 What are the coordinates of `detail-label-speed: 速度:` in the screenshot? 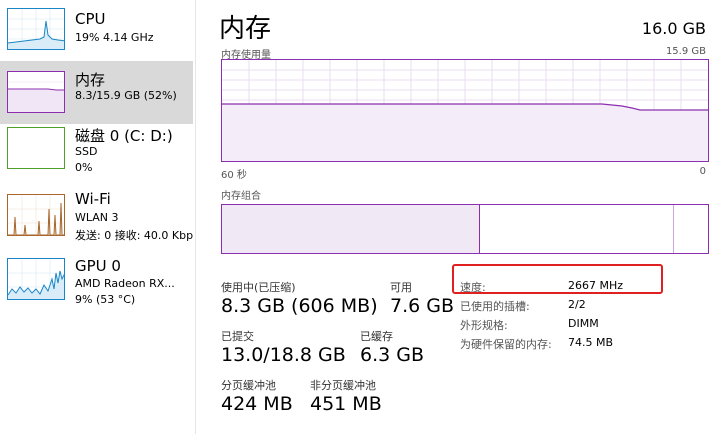 It's located at (473, 287).